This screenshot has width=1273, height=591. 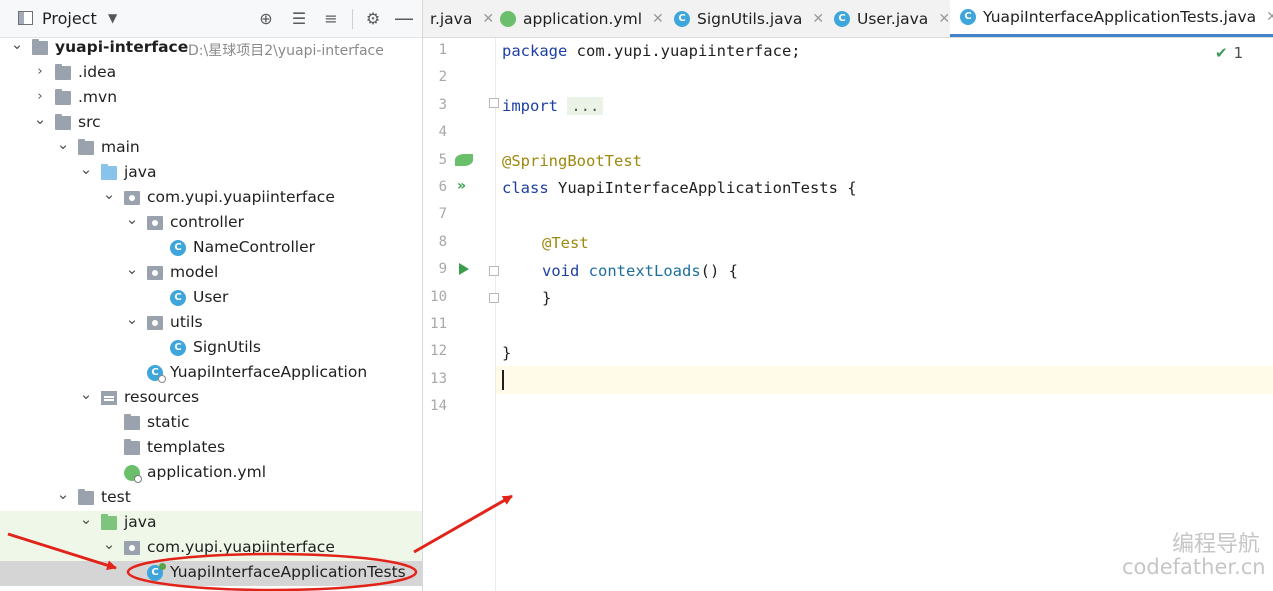 What do you see at coordinates (62, 551) in the screenshot?
I see `annotation-arrow-left` at bounding box center [62, 551].